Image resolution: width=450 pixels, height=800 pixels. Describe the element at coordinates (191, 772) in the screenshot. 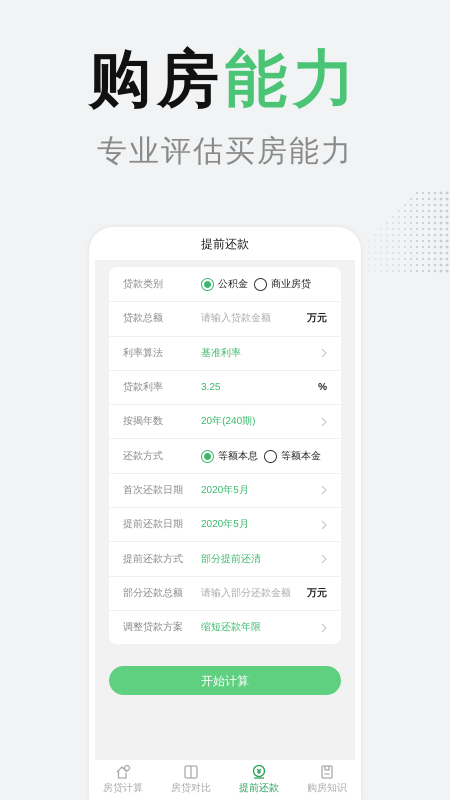

I see `split-panel-icon` at that location.